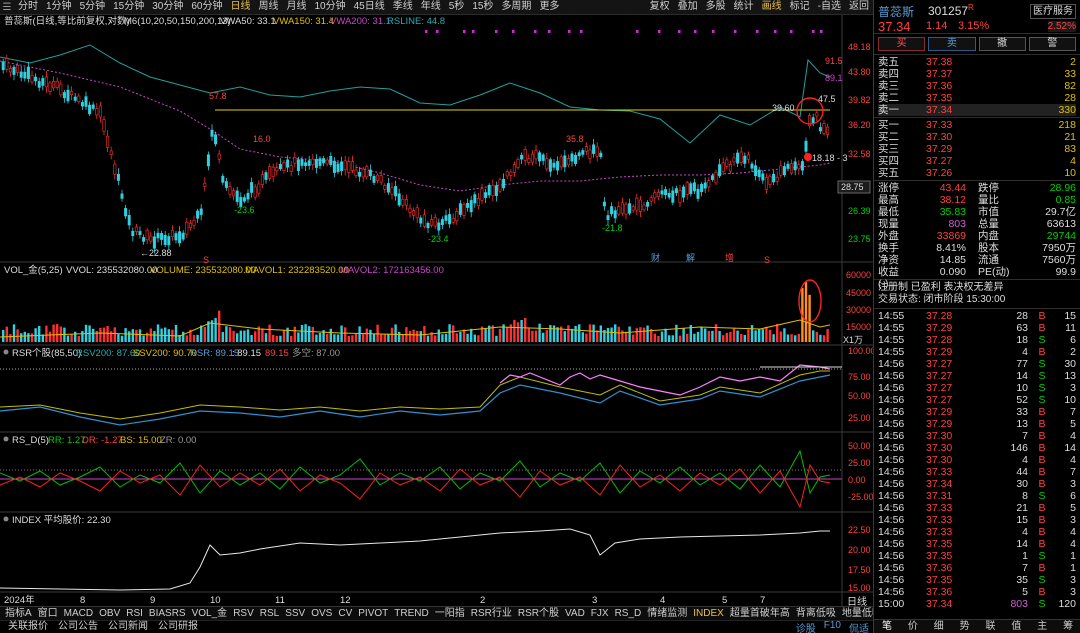  What do you see at coordinates (206, 260) in the screenshot?
I see `event-mark-s1: S` at bounding box center [206, 260].